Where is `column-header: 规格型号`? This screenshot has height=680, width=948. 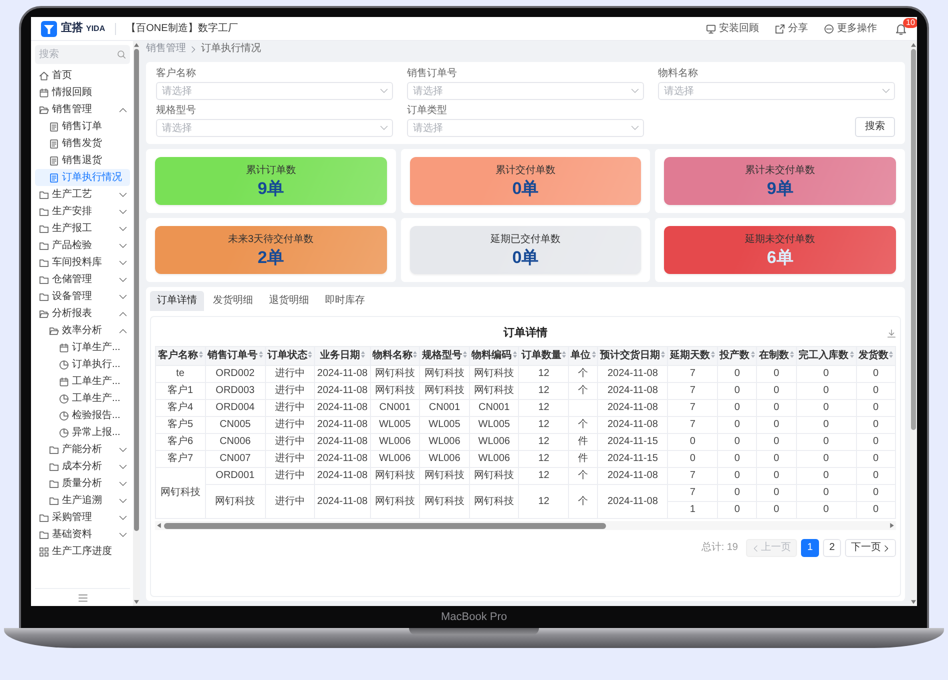
column-header: 规格型号 is located at coordinates (445, 356).